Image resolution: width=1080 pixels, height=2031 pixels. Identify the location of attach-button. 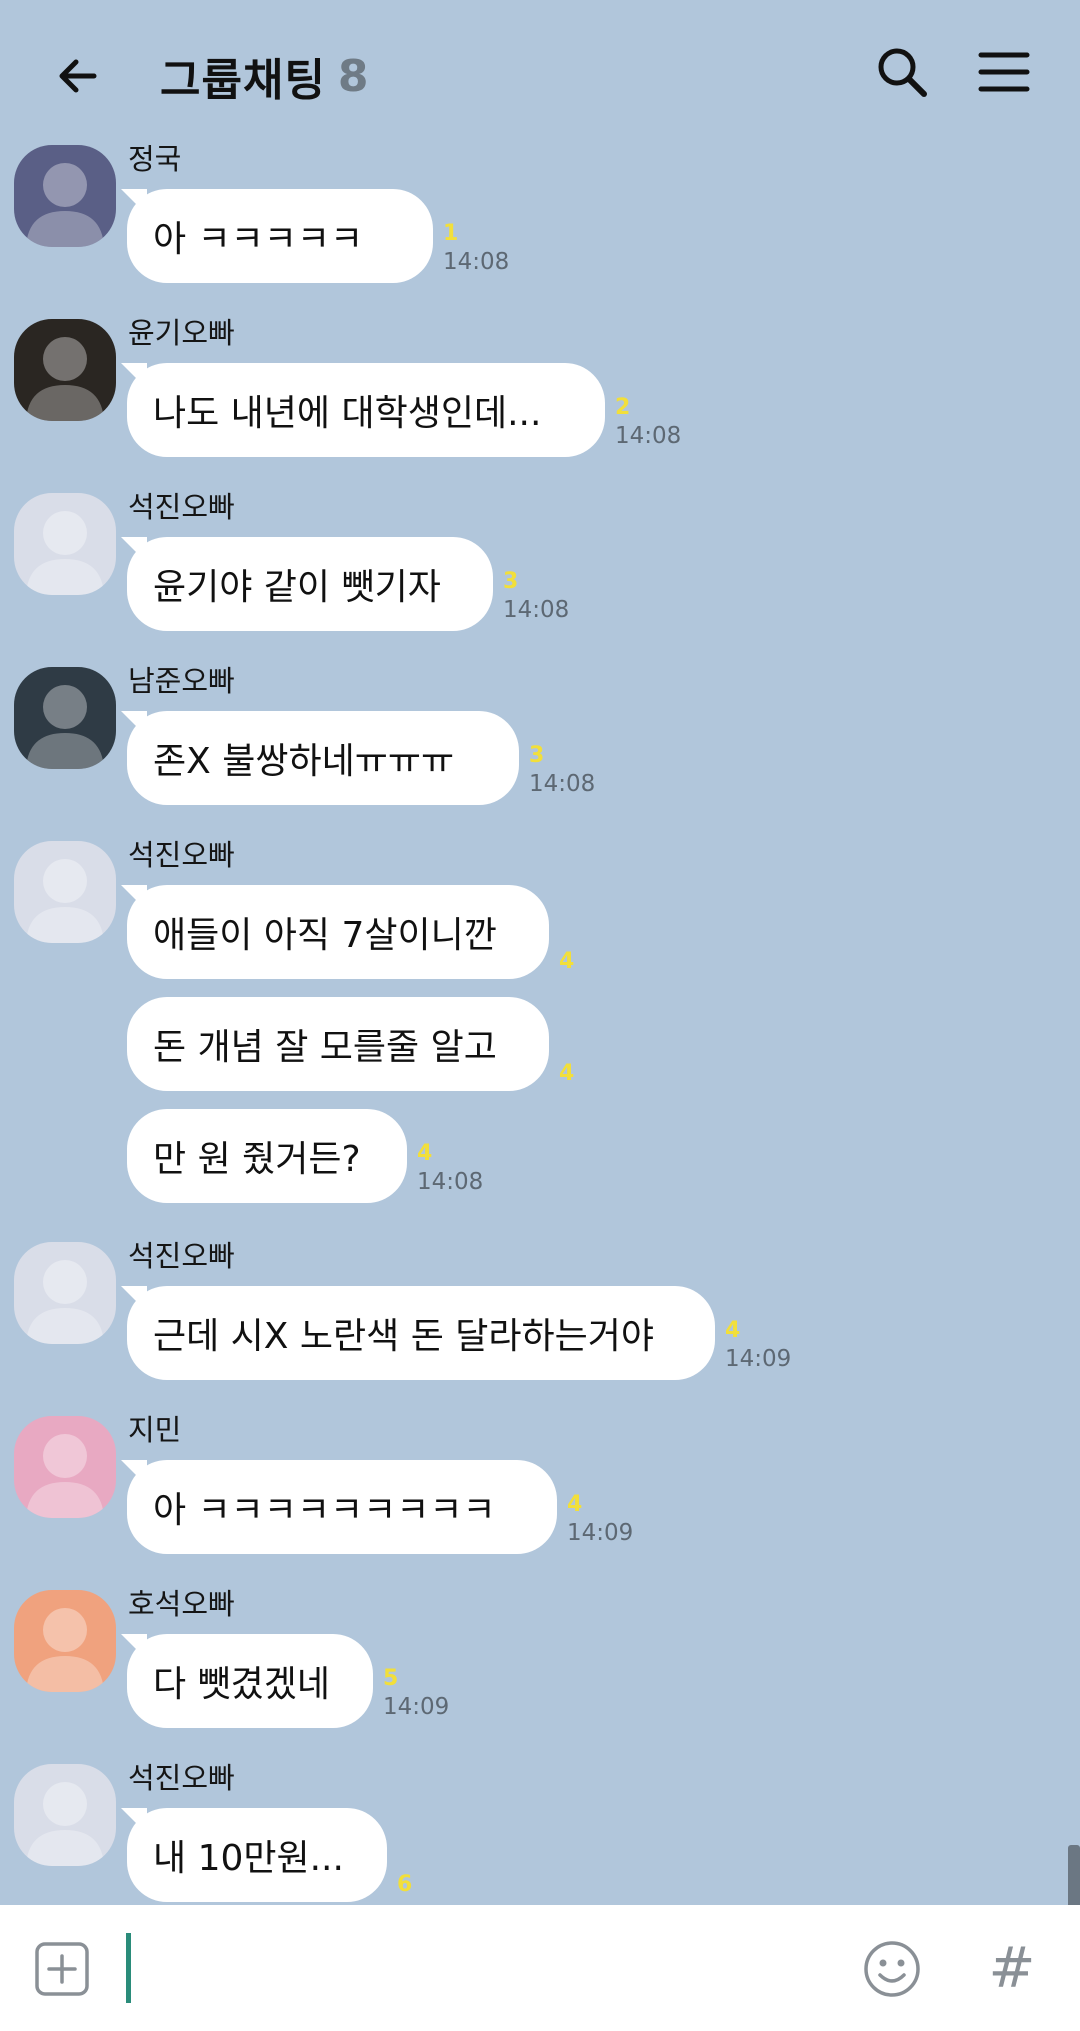
(62, 1969).